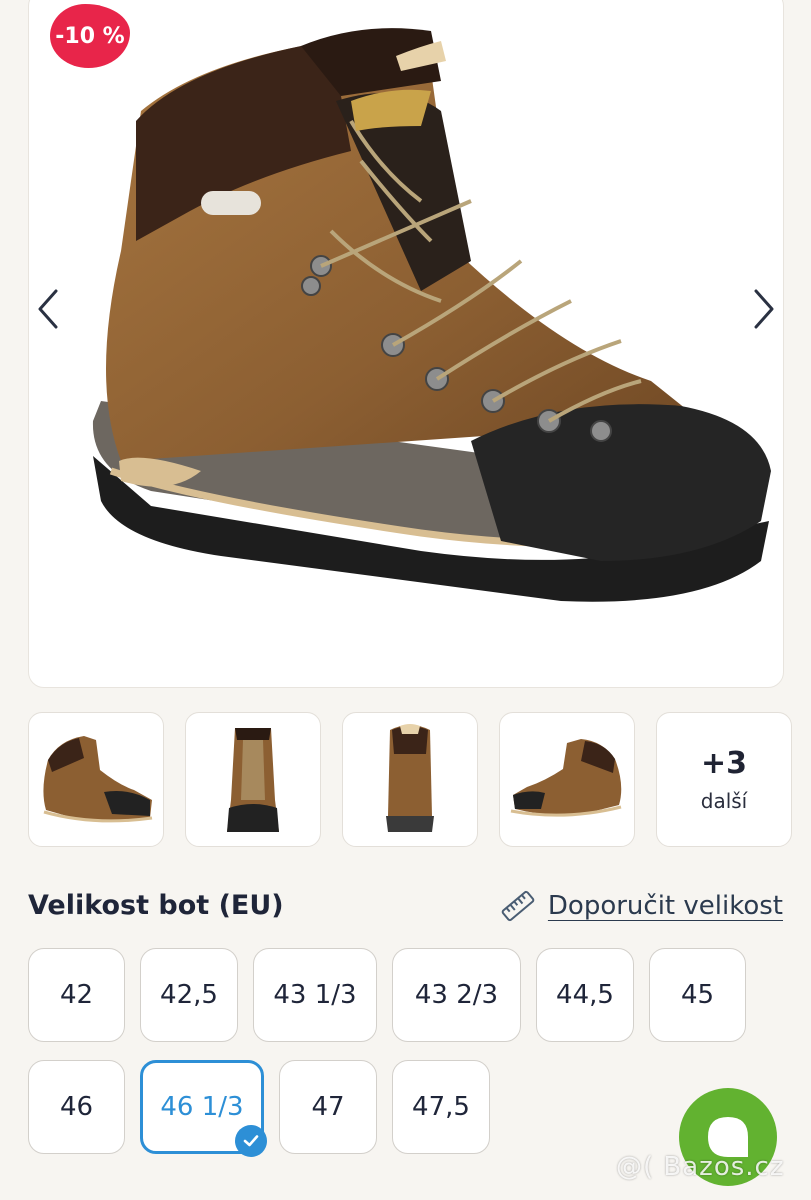  I want to click on size-option-label: 46, so click(76, 1107).